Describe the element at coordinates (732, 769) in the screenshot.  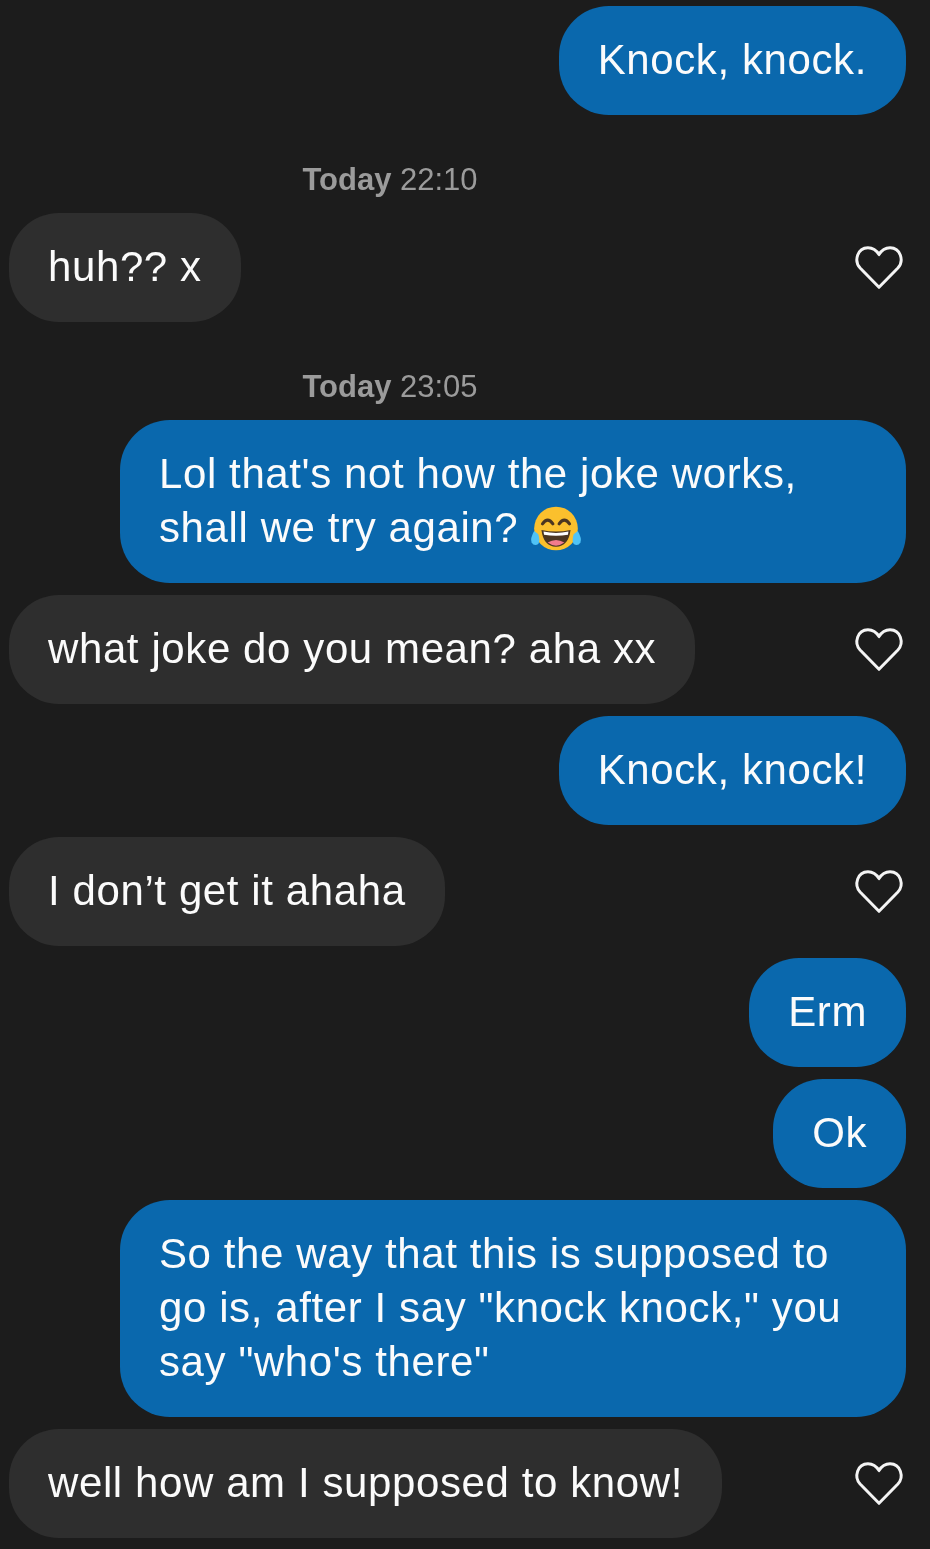
I see `message-text: Knock, knock!` at that location.